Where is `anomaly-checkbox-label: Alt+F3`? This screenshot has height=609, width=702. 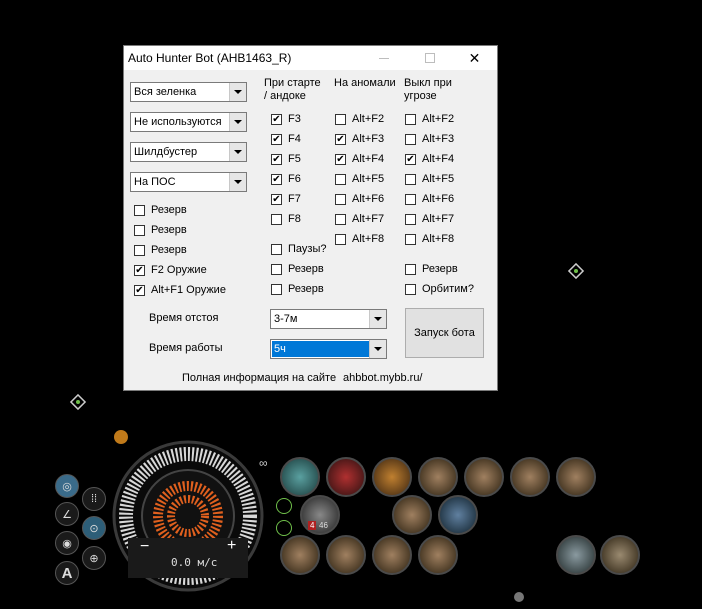 anomaly-checkbox-label: Alt+F3 is located at coordinates (368, 139).